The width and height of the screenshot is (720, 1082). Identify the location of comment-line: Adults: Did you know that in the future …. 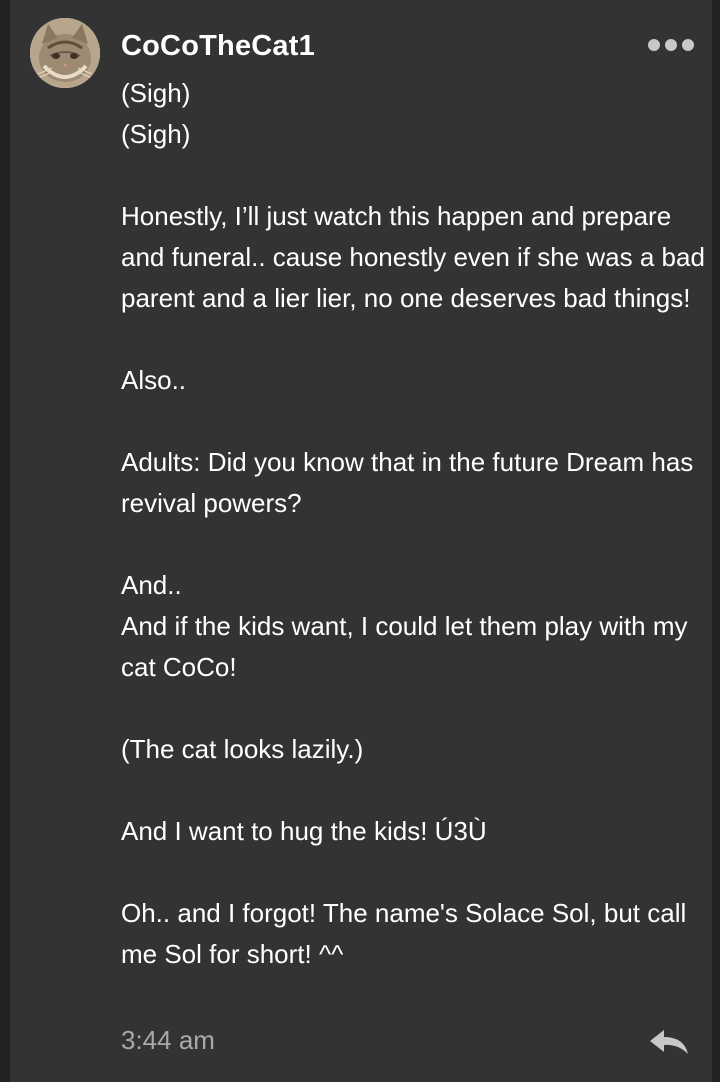
(407, 482).